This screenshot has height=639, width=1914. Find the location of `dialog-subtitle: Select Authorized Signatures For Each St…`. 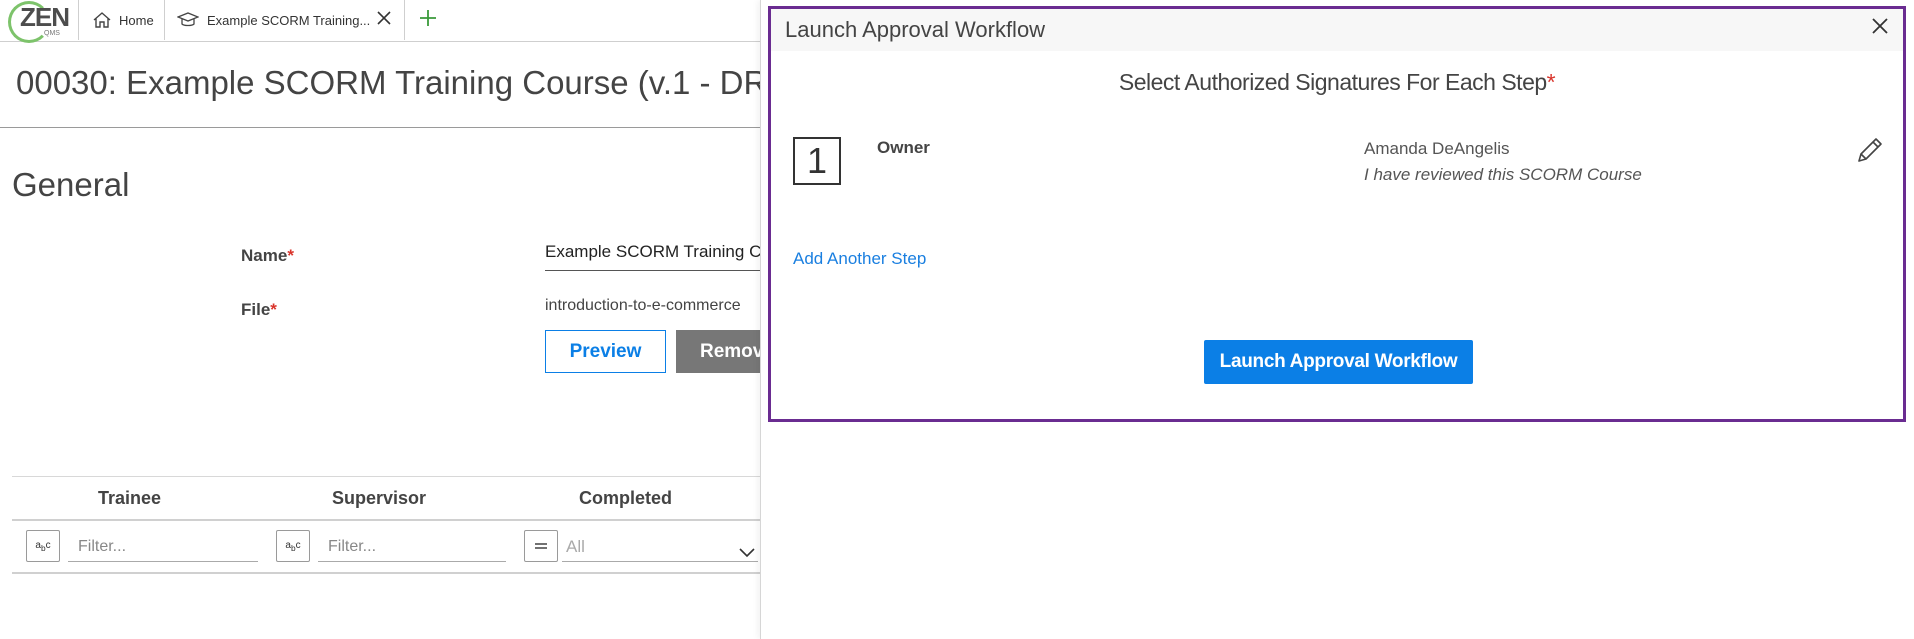

dialog-subtitle: Select Authorized Signatures For Each St… is located at coordinates (1337, 82).